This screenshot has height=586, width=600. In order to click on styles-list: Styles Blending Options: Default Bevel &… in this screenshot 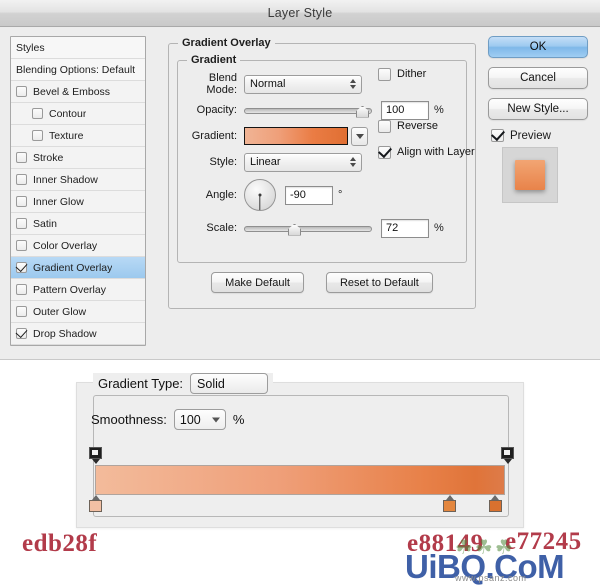, I will do `click(78, 191)`.